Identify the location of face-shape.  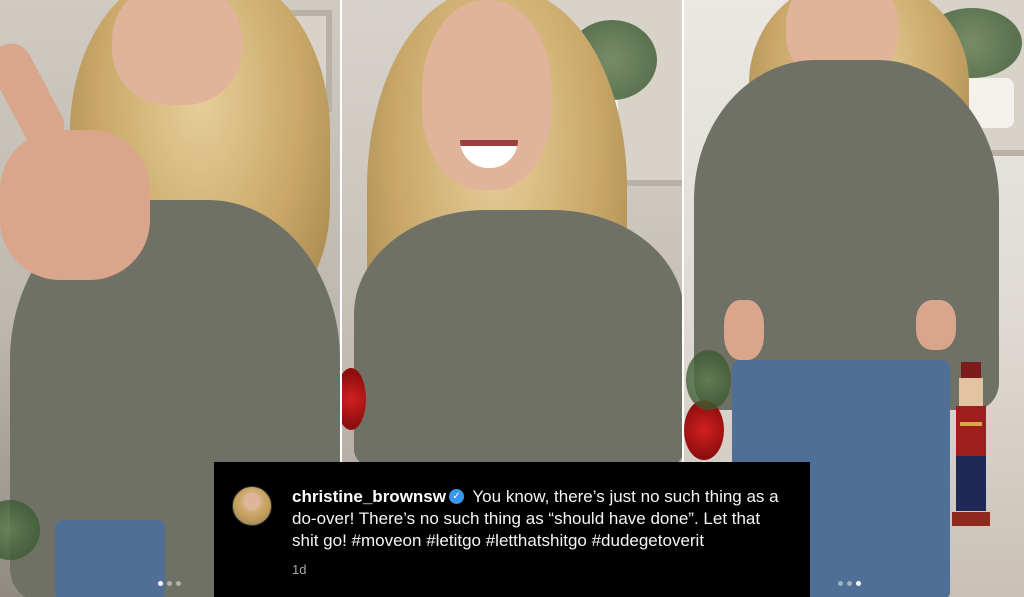
(177, 52).